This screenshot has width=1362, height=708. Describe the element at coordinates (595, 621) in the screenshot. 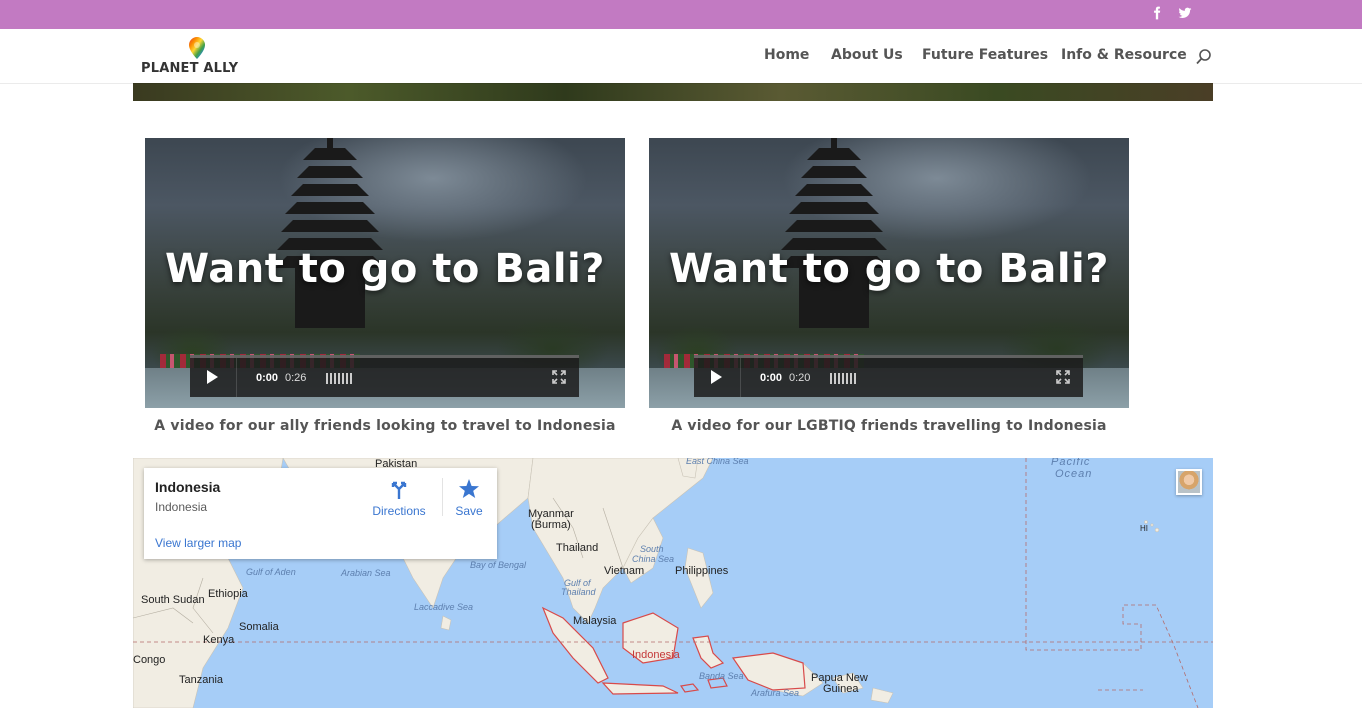

I see `label-malaysia: Malaysia` at that location.